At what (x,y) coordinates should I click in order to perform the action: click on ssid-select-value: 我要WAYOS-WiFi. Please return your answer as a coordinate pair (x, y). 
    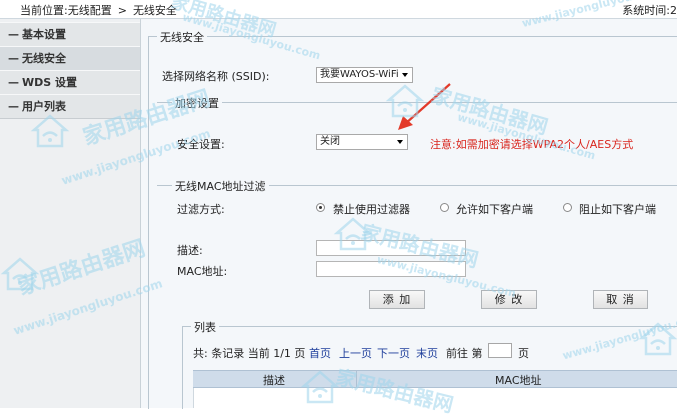
    Looking at the image, I should click on (359, 74).